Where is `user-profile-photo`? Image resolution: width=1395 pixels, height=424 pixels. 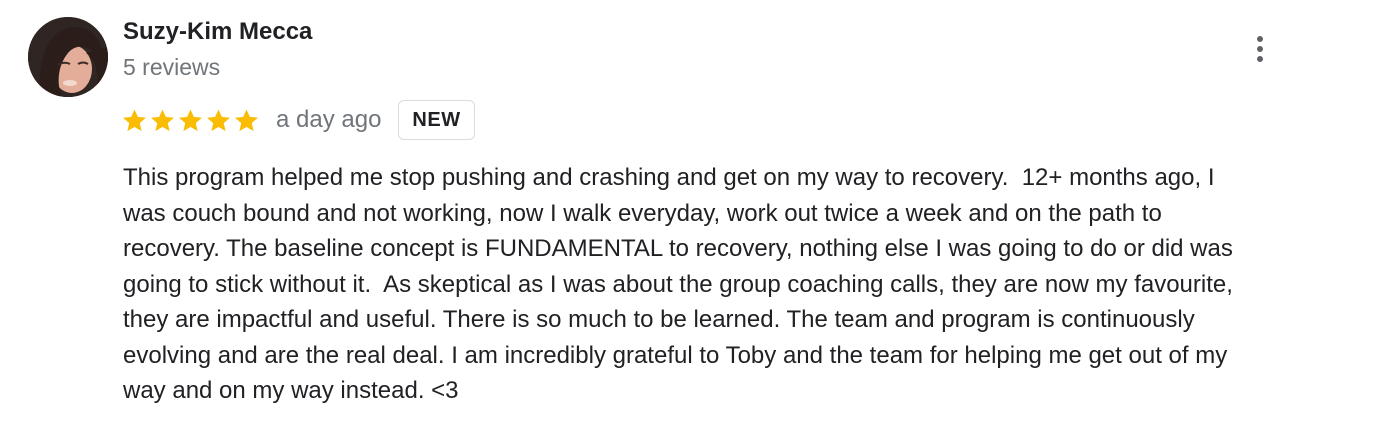
user-profile-photo is located at coordinates (68, 57).